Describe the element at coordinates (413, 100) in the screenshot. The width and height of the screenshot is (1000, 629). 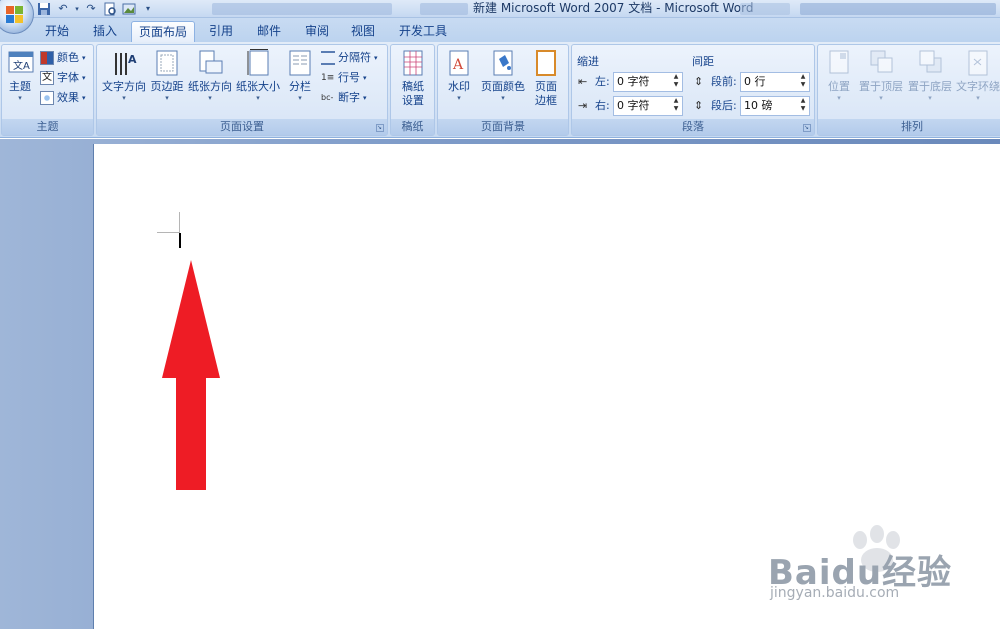
I see `draft-settings-label-2: 设置` at that location.